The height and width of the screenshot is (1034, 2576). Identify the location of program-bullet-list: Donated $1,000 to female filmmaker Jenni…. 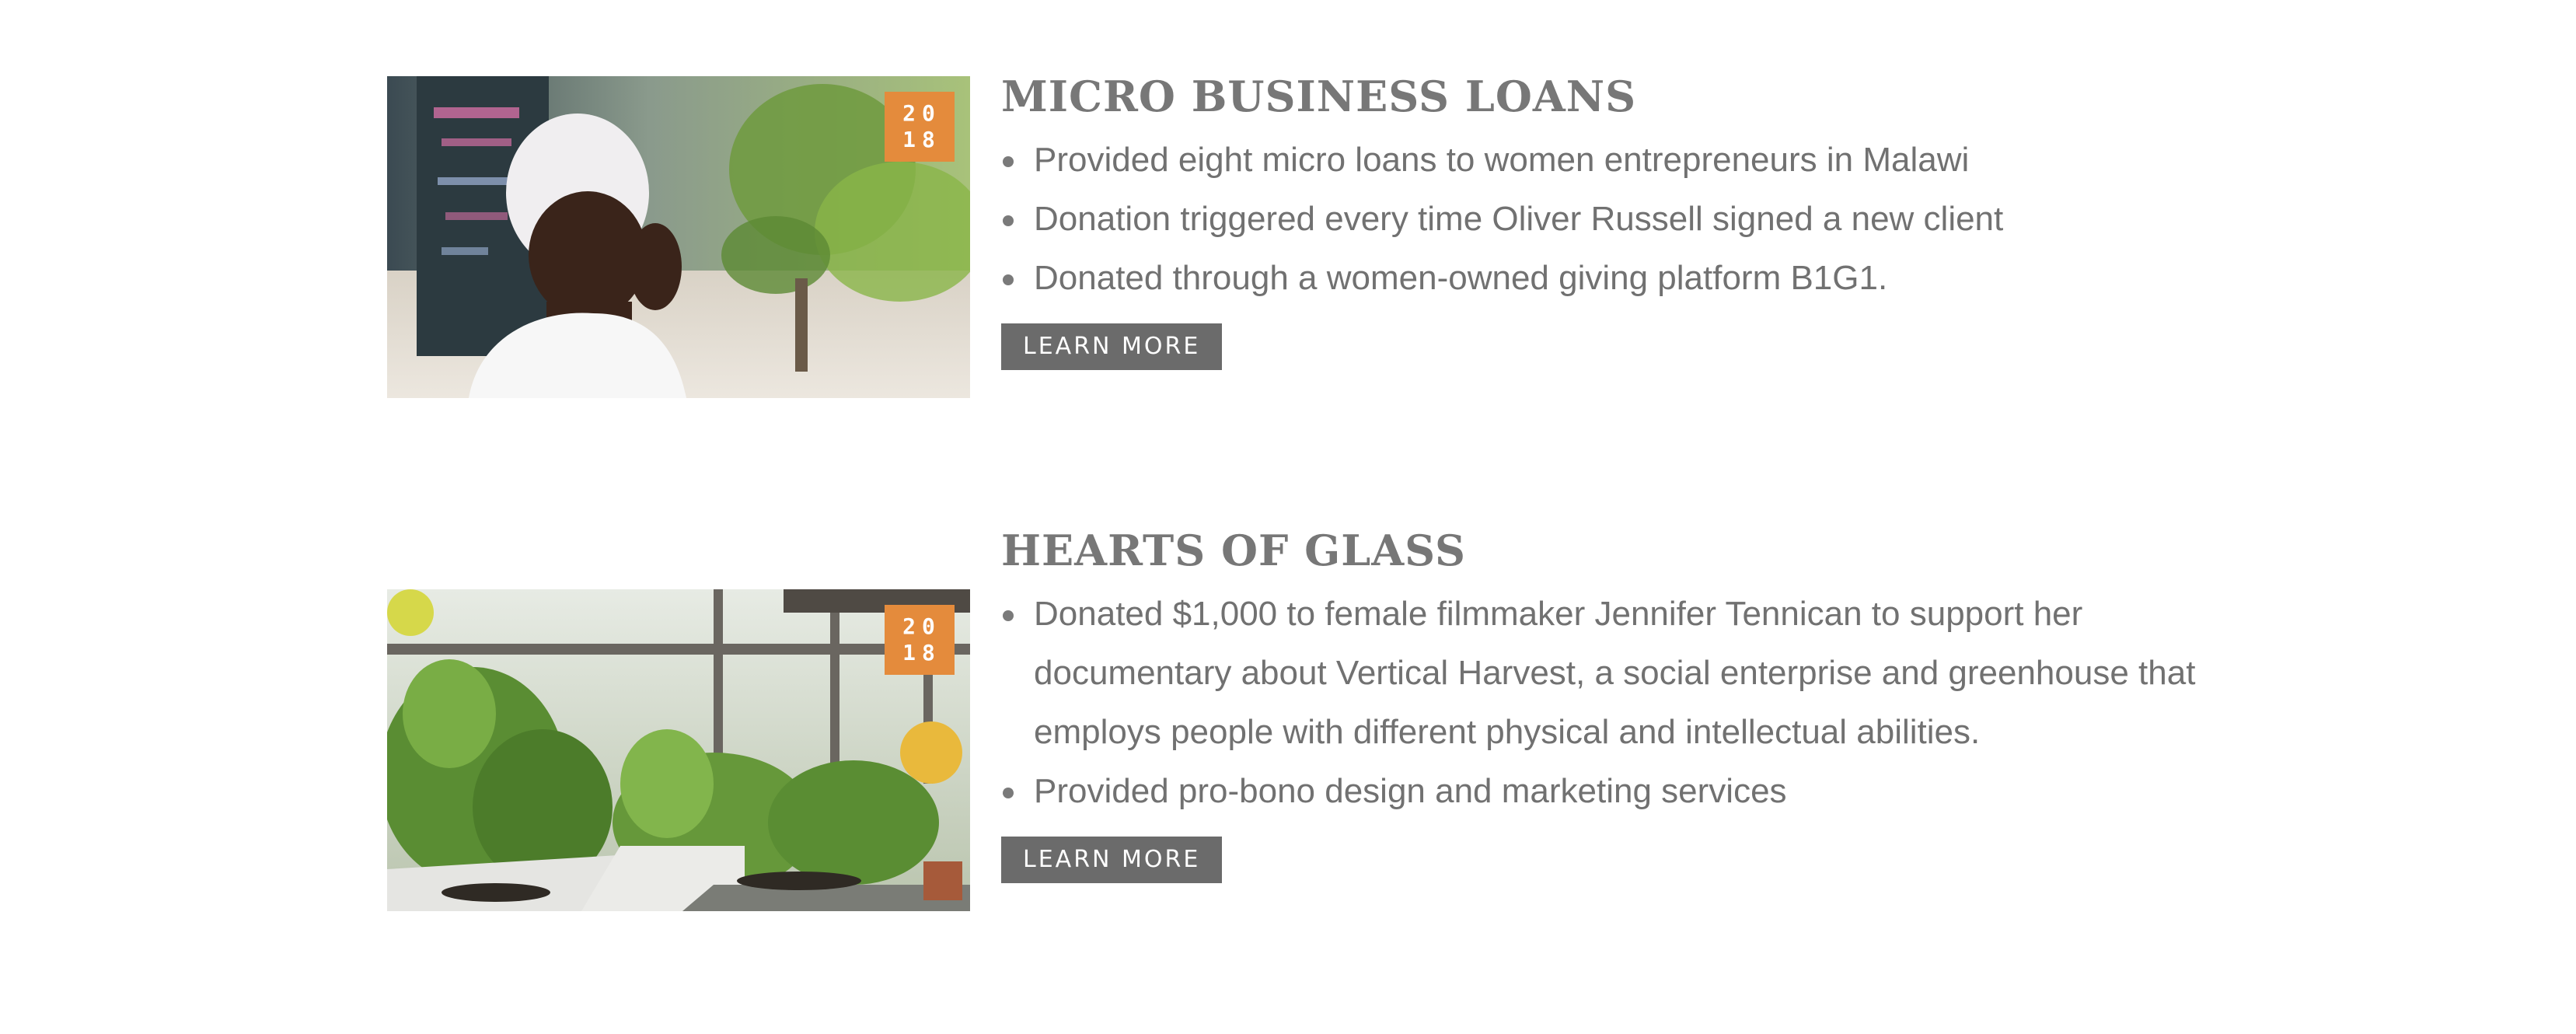
(1600, 703).